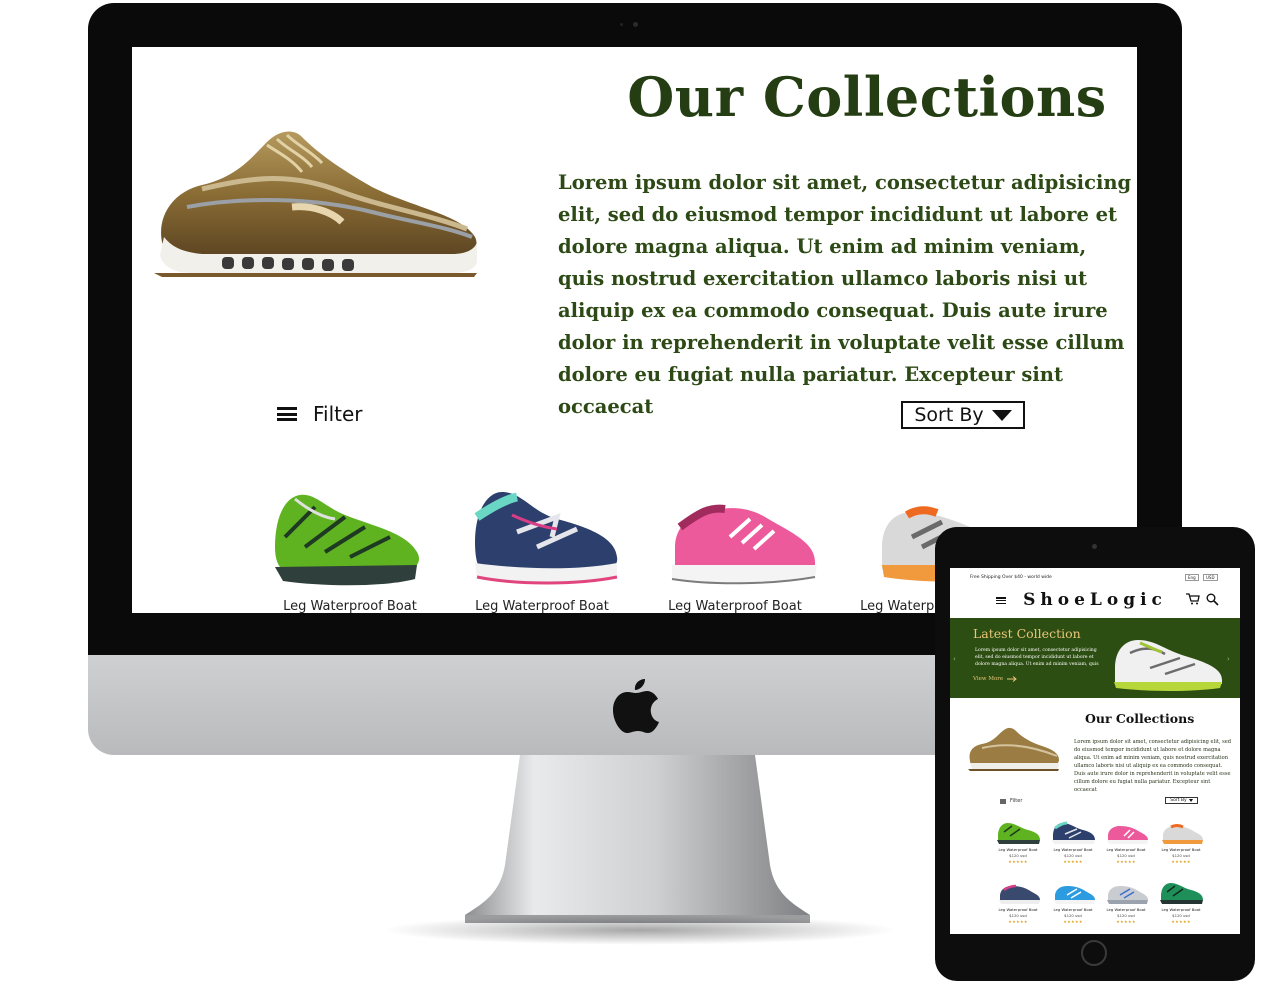 The width and height of the screenshot is (1286, 990). Describe the element at coordinates (1228, 659) in the screenshot. I see `chevron-right-icon: ›` at that location.